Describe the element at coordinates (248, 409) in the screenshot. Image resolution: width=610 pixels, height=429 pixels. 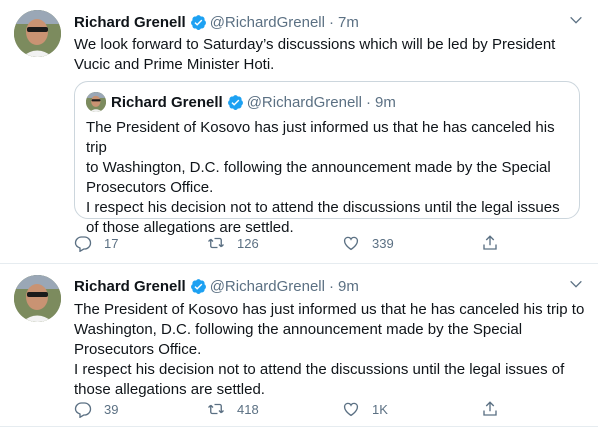
I see `retweet-count: 418` at that location.